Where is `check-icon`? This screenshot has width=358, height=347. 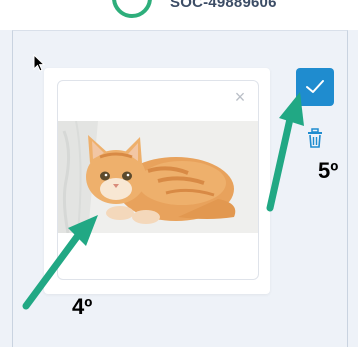
check-icon is located at coordinates (315, 86).